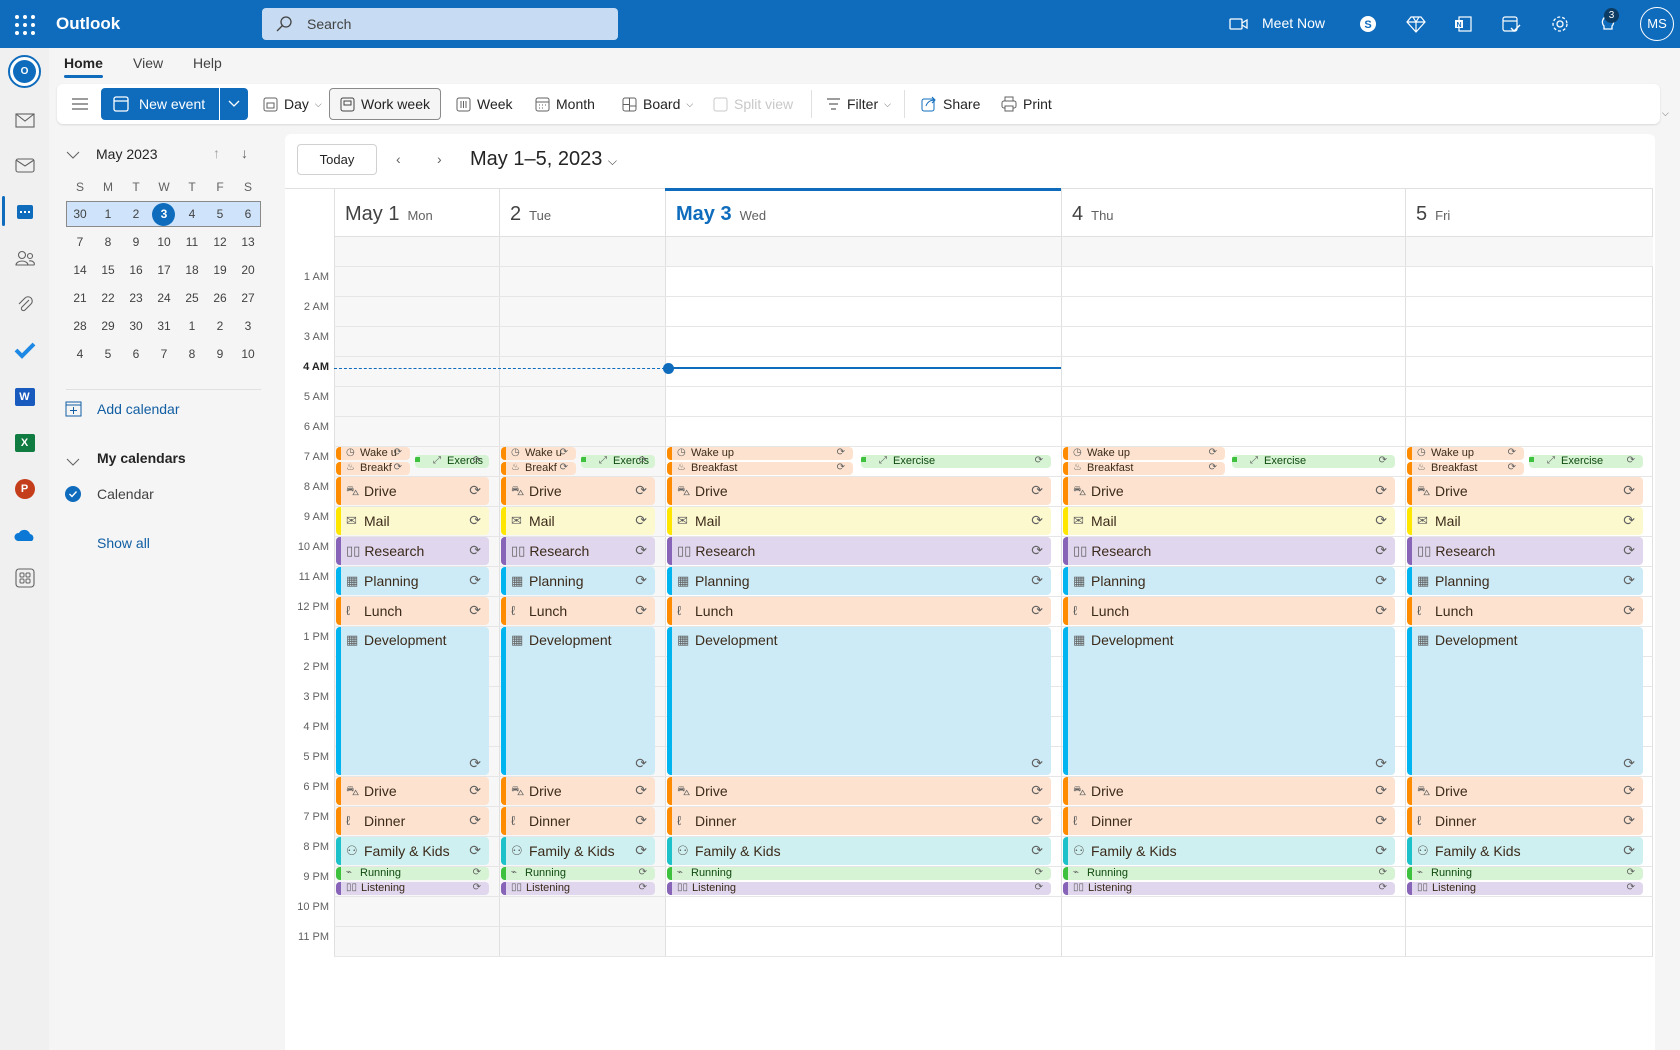 The width and height of the screenshot is (1680, 1050). I want to click on settings-gear-icon, so click(1560, 24).